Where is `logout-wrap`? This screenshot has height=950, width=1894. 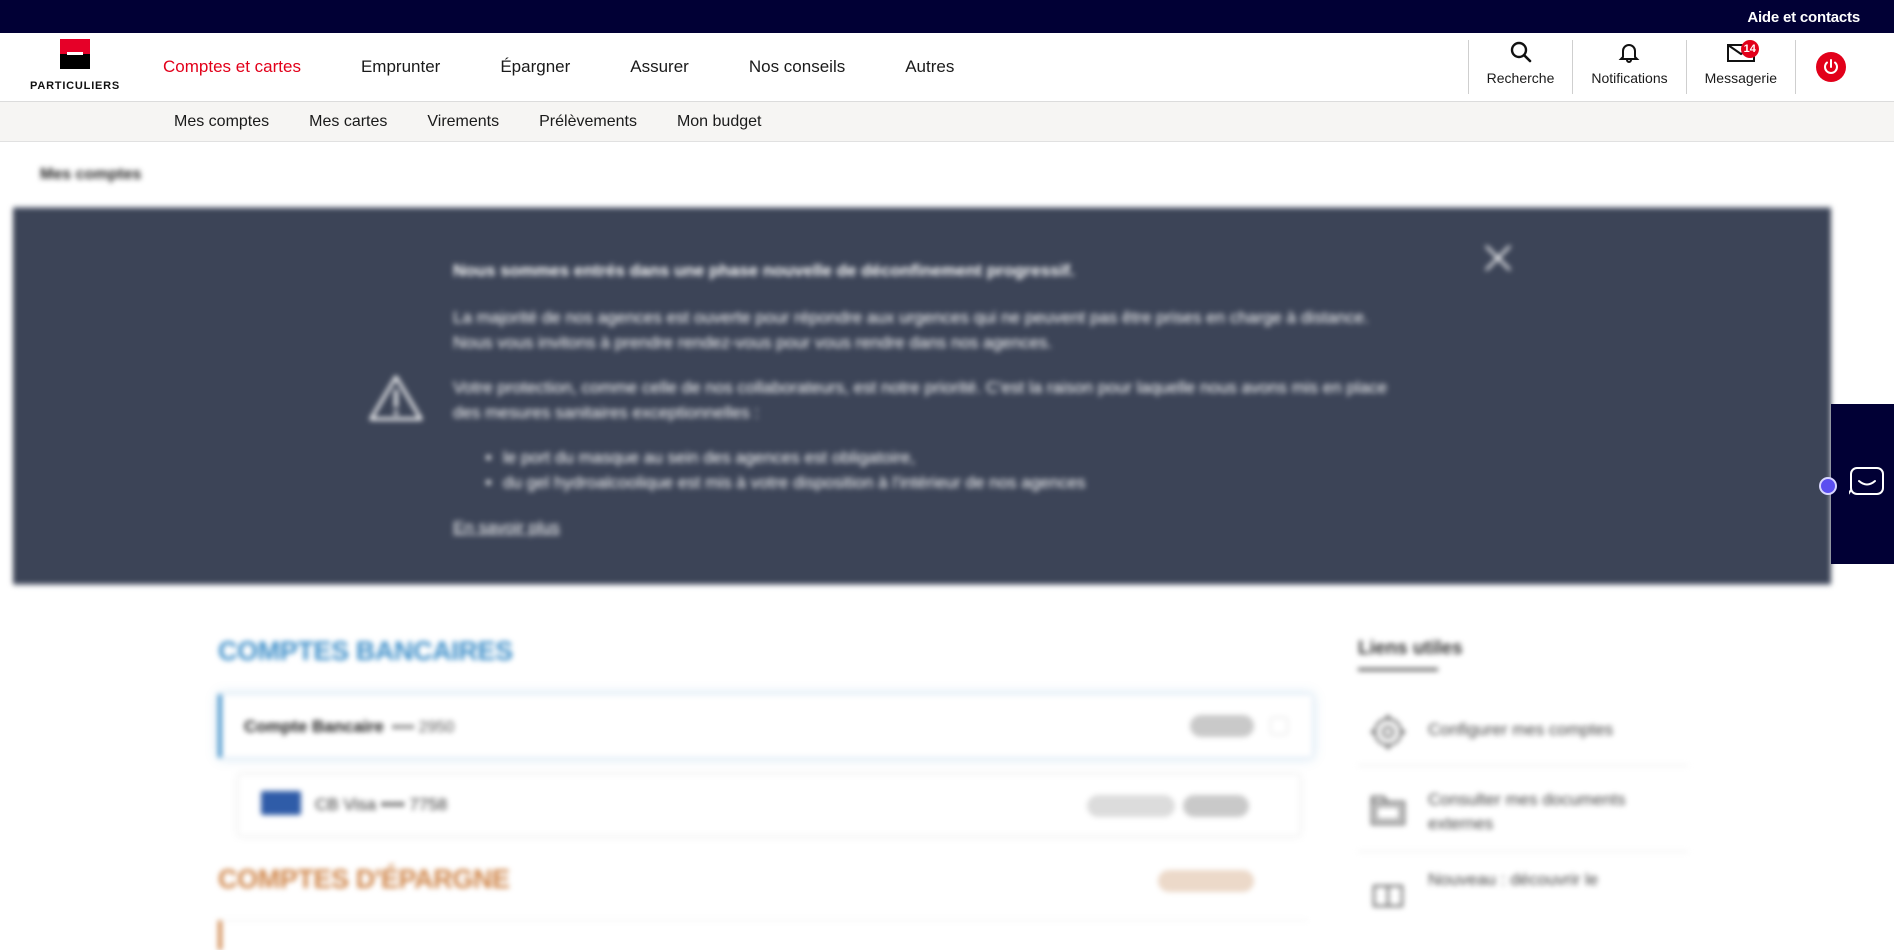 logout-wrap is located at coordinates (1820, 67).